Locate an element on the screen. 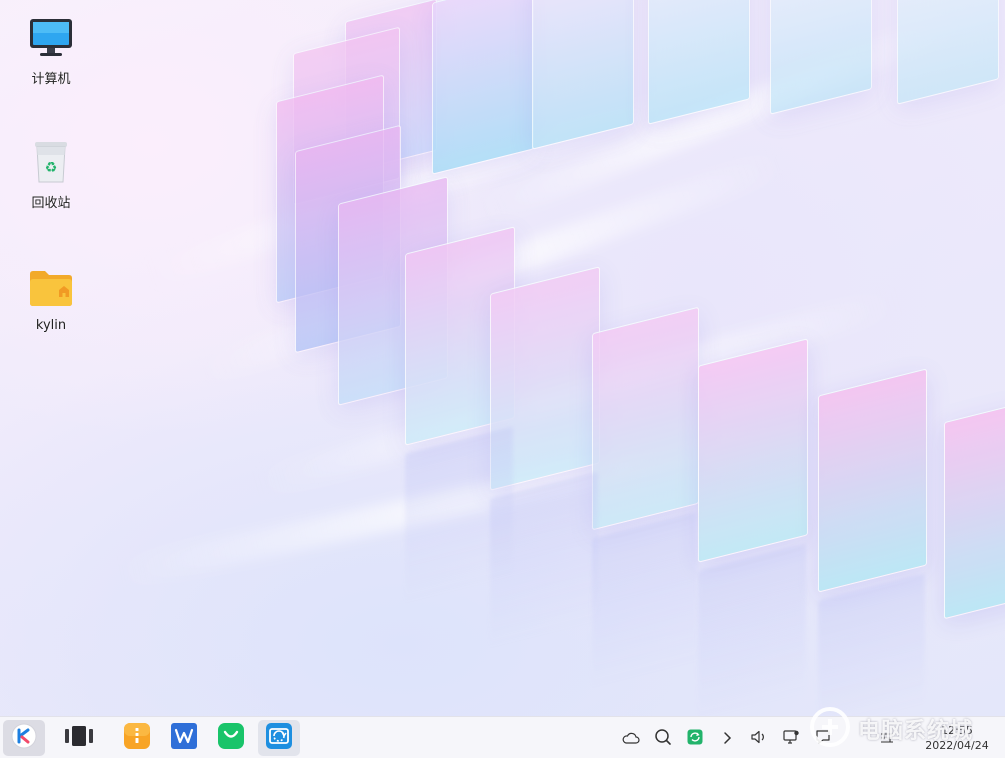  multitask-view-button is located at coordinates (79, 738).